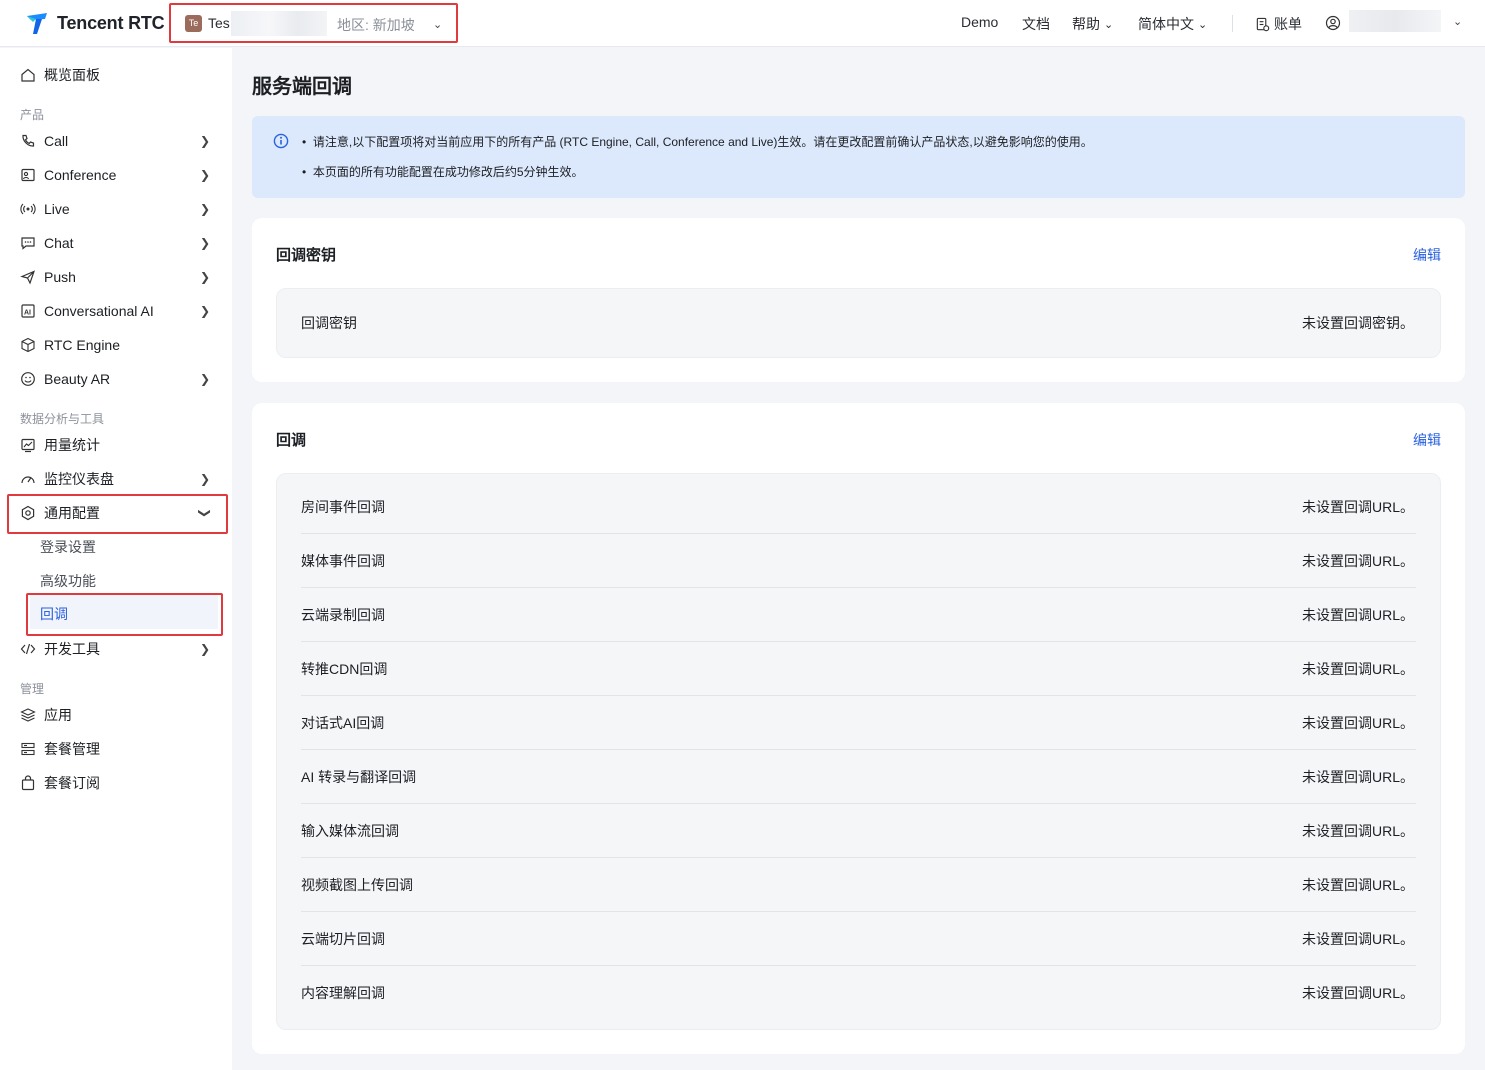  Describe the element at coordinates (1333, 23) in the screenshot. I see `user-avatar-icon` at that location.